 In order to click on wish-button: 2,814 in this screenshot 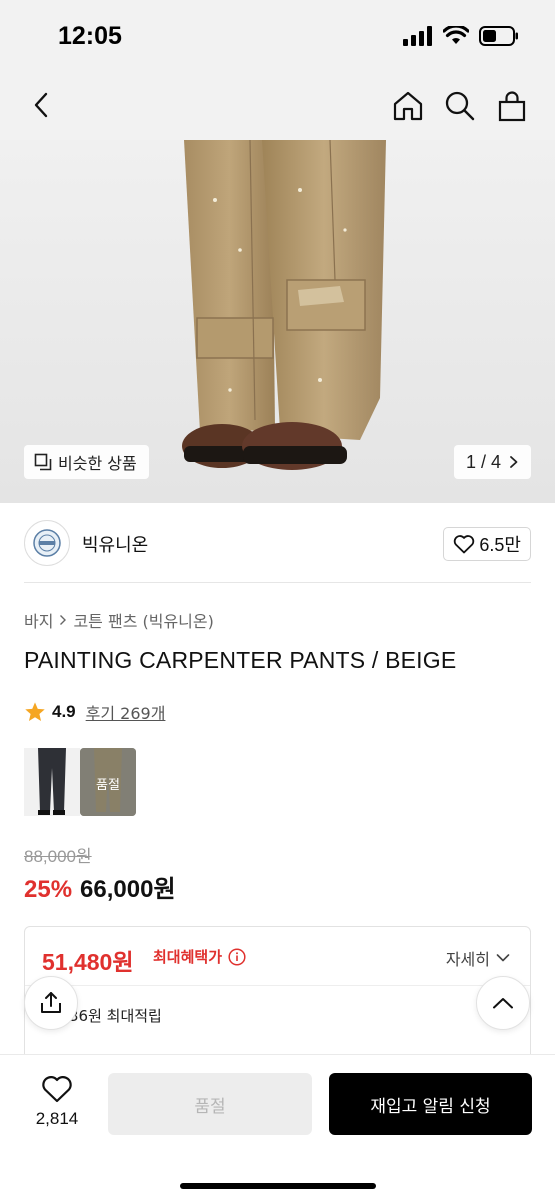, I will do `click(57, 1102)`.